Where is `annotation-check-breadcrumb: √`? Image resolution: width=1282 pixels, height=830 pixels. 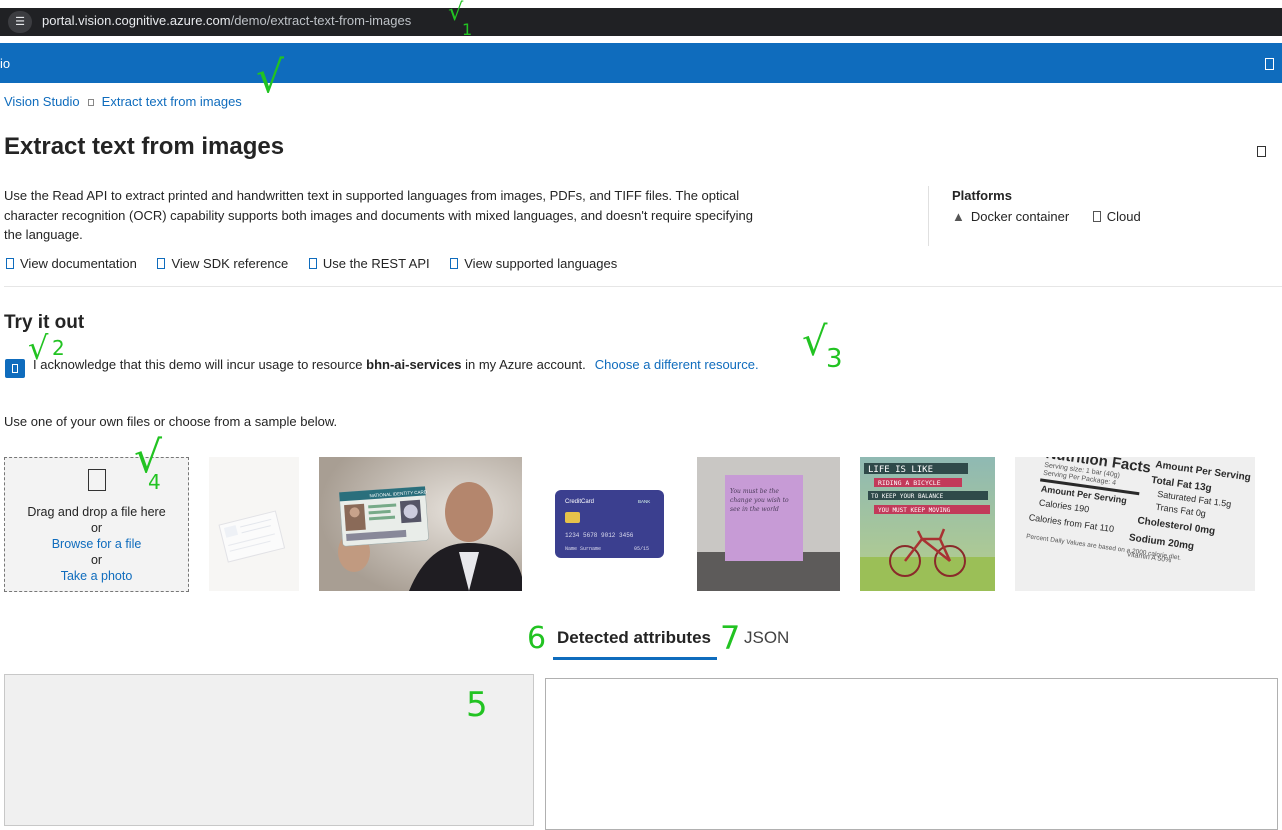 annotation-check-breadcrumb: √ is located at coordinates (270, 77).